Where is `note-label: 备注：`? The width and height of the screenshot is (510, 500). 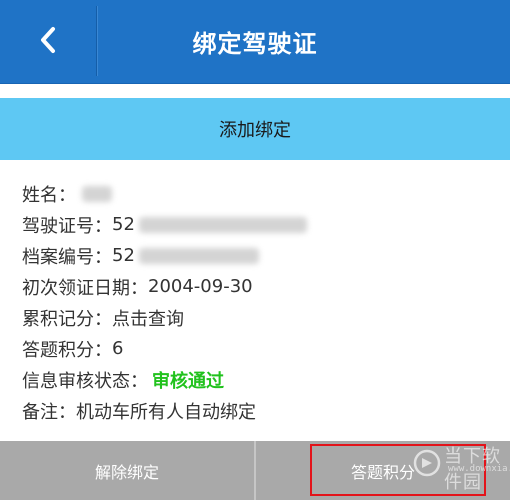
note-label: 备注： is located at coordinates (49, 412).